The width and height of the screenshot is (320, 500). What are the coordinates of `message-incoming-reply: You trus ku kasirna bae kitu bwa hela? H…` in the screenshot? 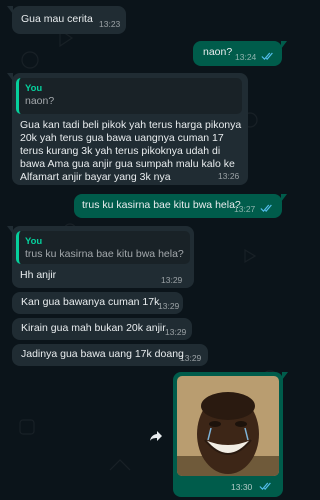 It's located at (100, 257).